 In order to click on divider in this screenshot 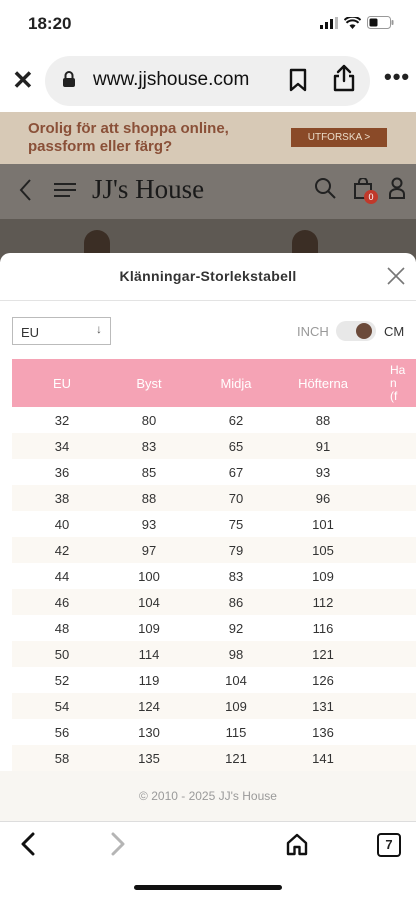, I will do `click(208, 300)`.